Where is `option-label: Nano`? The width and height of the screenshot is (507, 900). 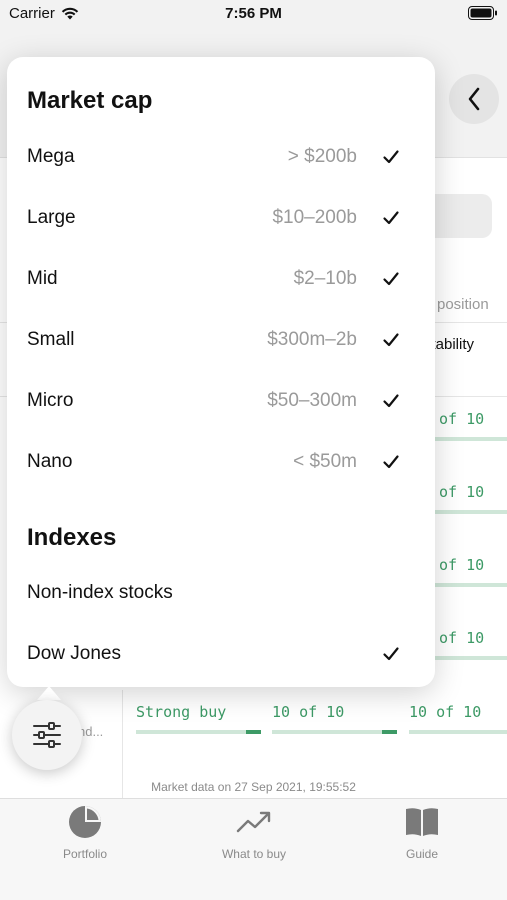
option-label: Nano is located at coordinates (50, 461).